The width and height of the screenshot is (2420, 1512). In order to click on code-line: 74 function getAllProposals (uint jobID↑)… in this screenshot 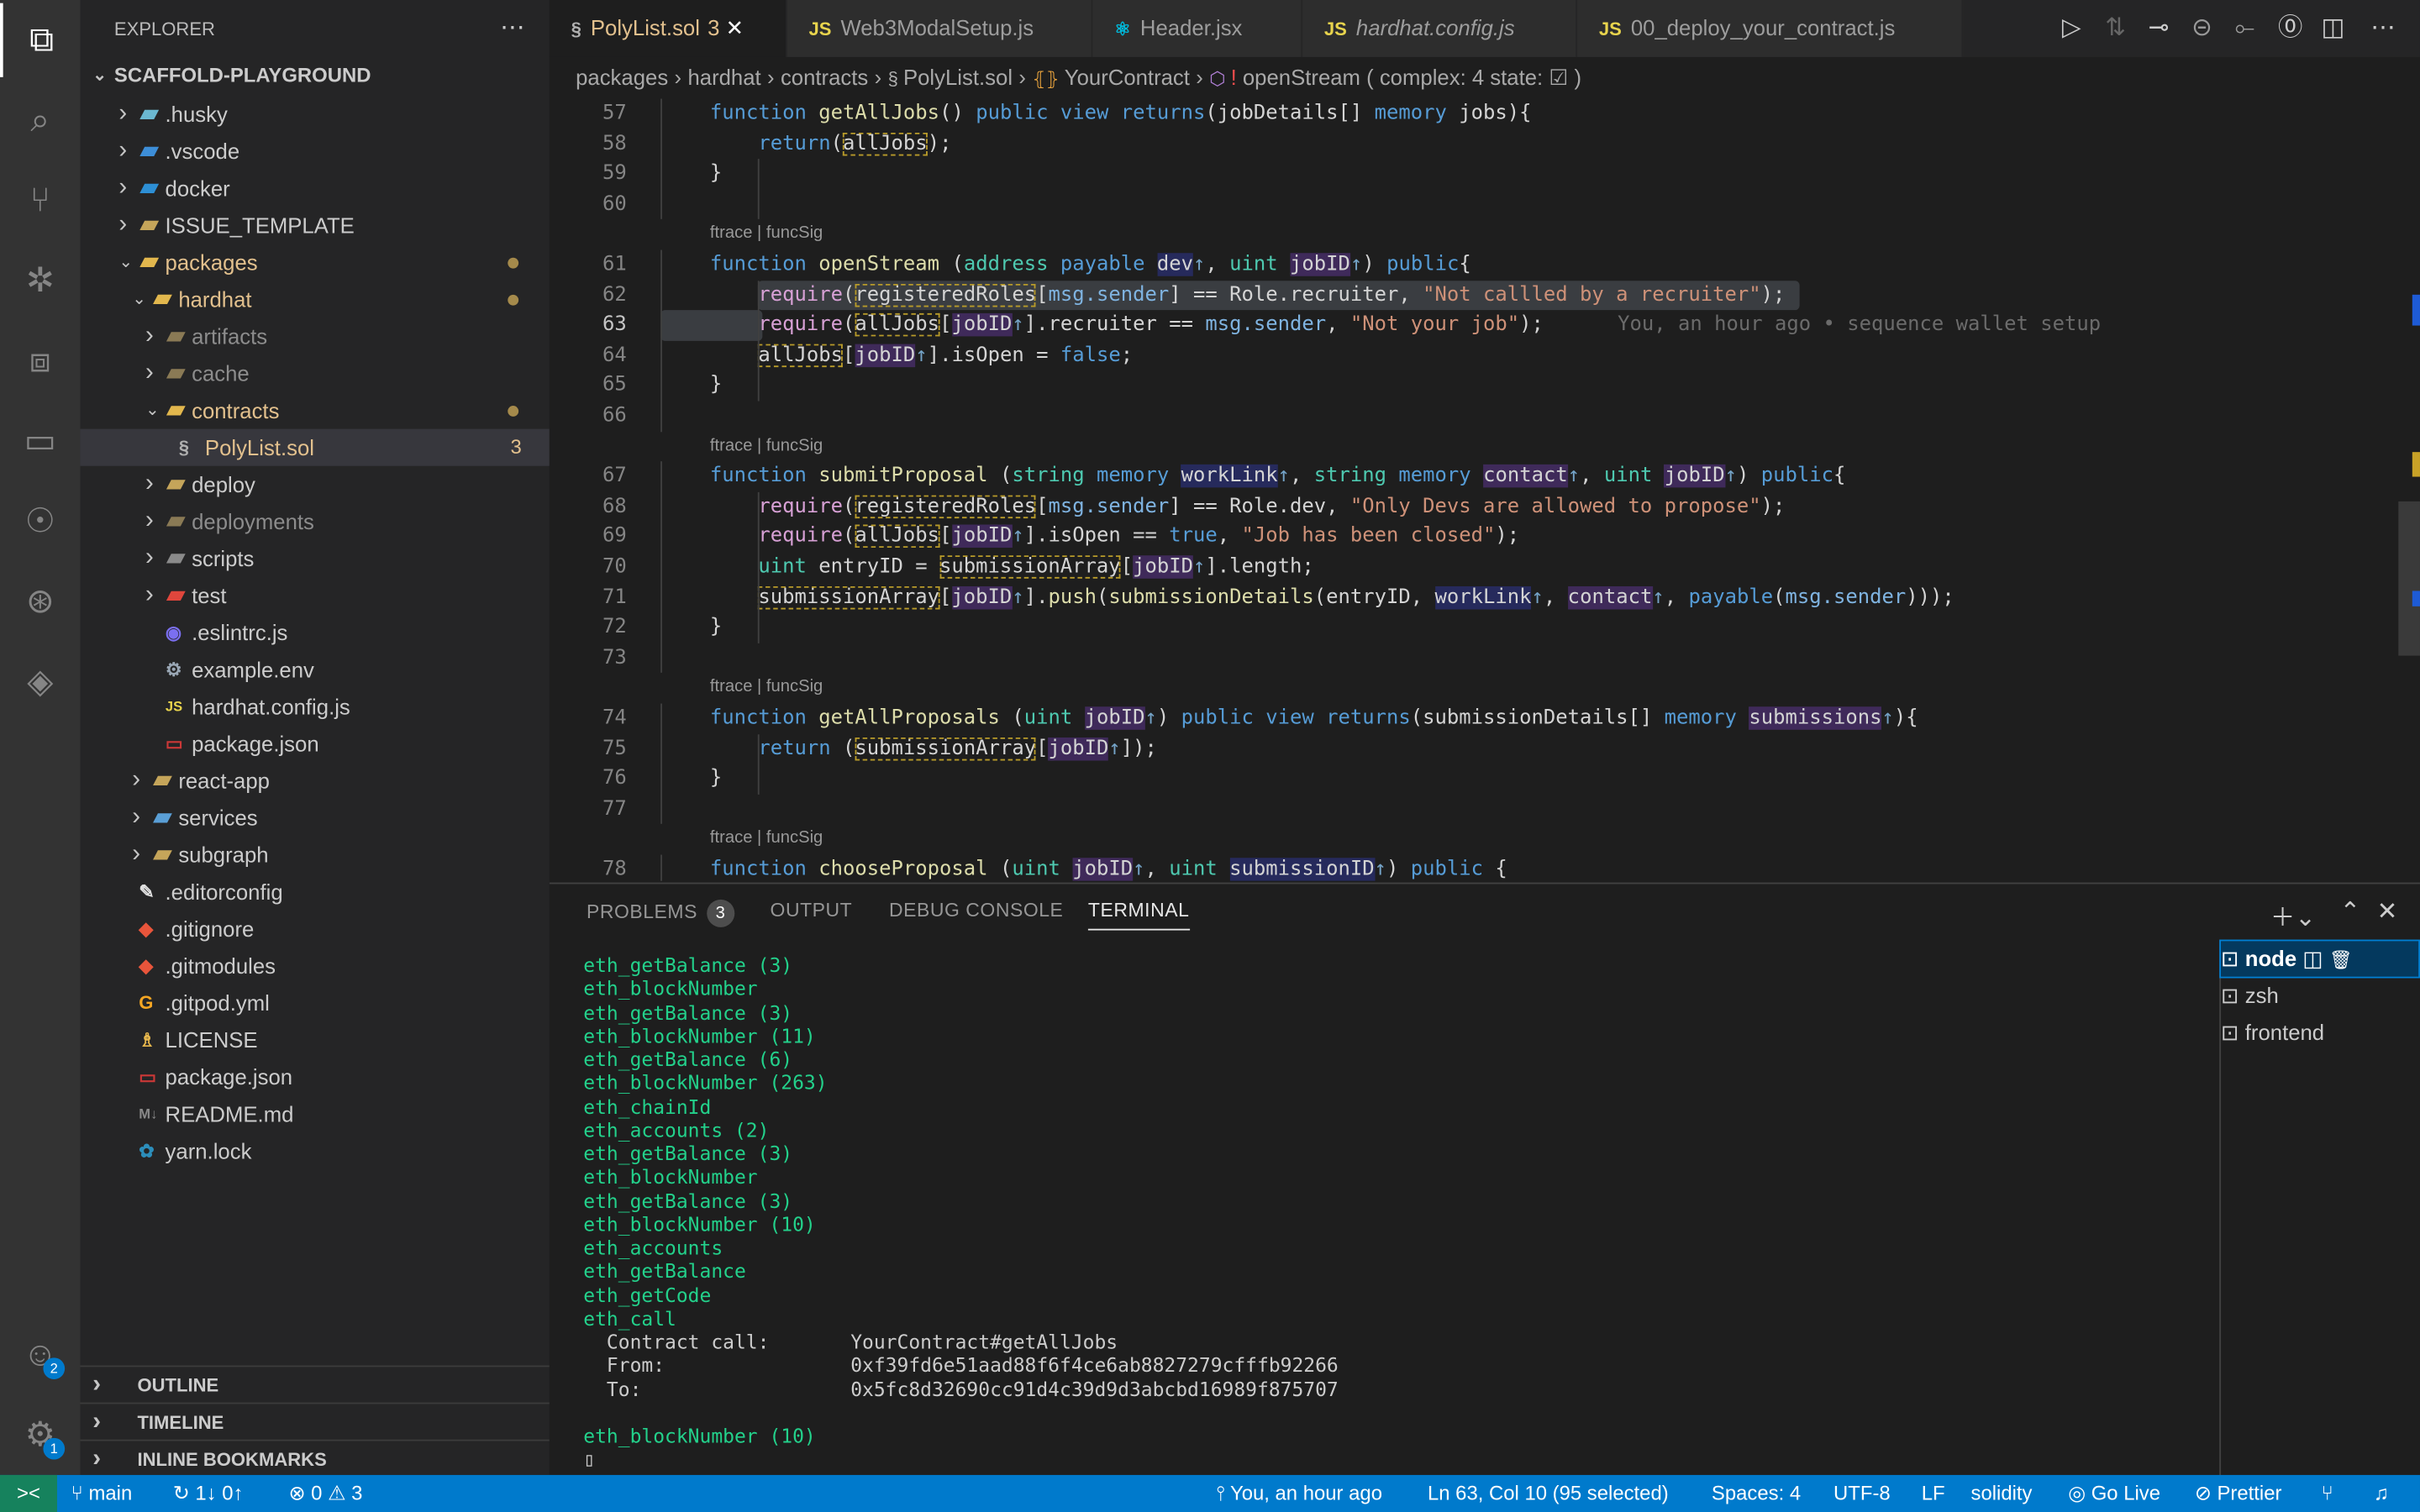, I will do `click(1485, 719)`.